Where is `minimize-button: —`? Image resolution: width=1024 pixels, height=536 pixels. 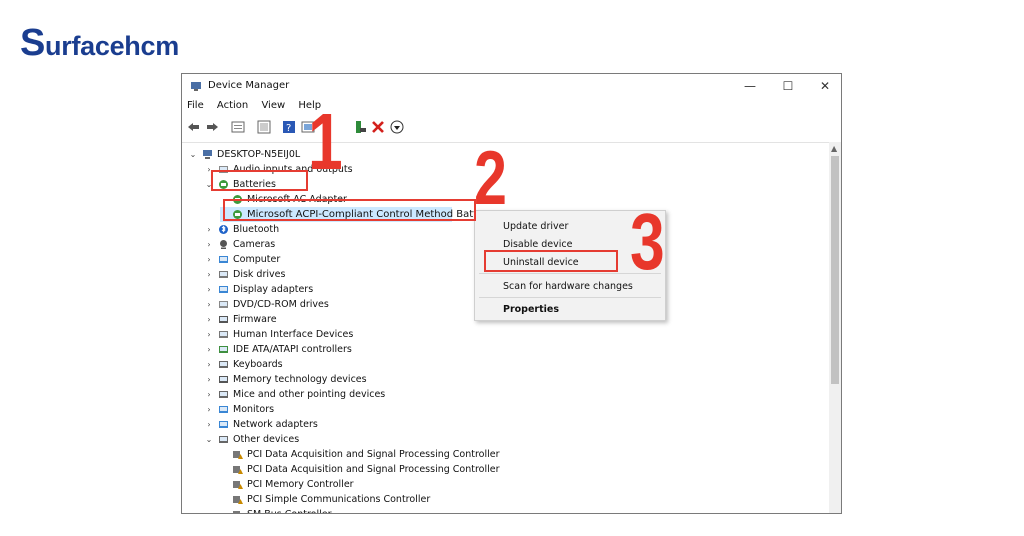
minimize-button: — is located at coordinates (750, 86).